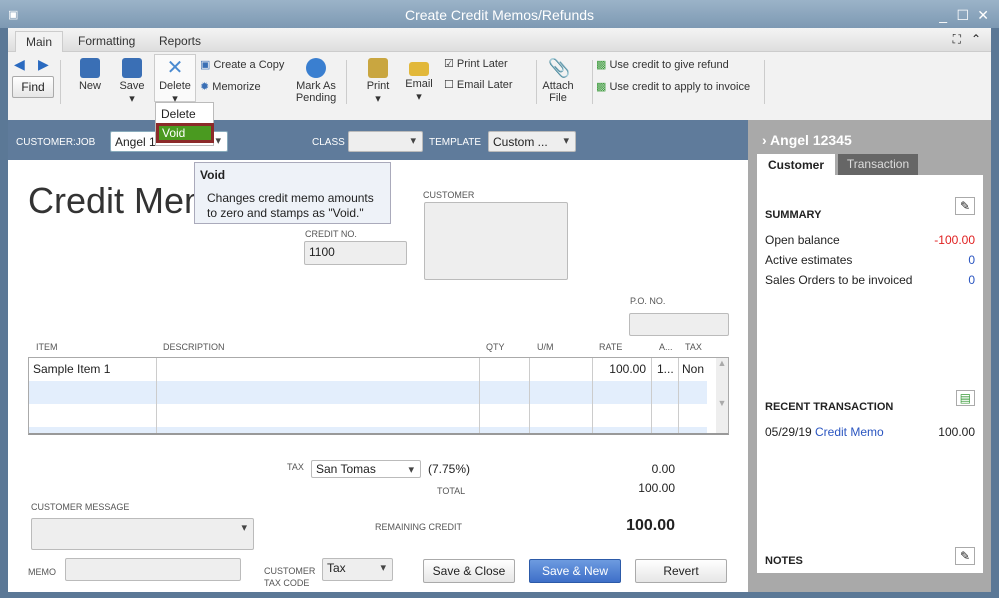  I want to click on memorize-icon: ✹, so click(205, 87).